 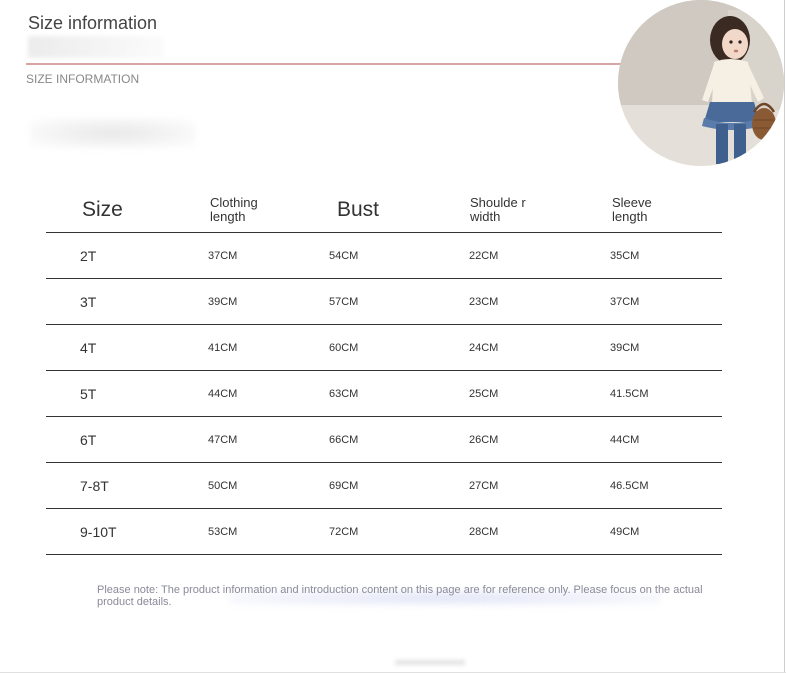 I want to click on table-row: 5T 44CM 63CM 25CM 41.5CM, so click(x=384, y=394).